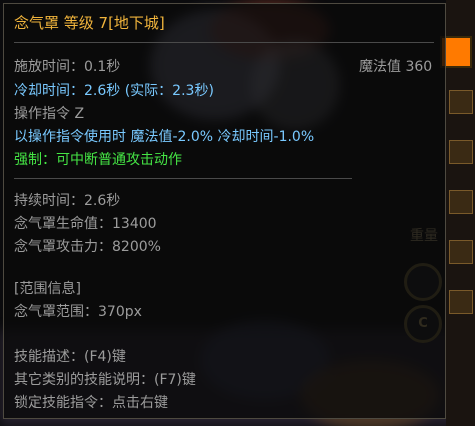  I want to click on desc-key: 技能描述：(F4)键, so click(70, 357).